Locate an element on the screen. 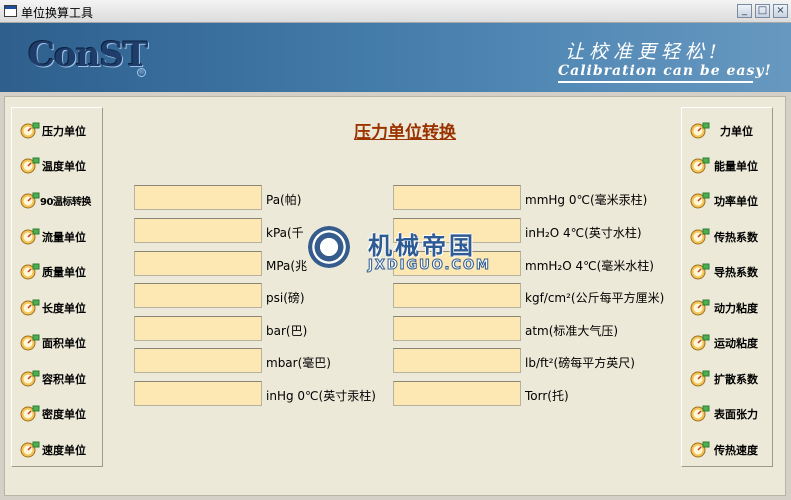 The width and height of the screenshot is (791, 500). unit-label-bar: bar(巴) is located at coordinates (287, 331).